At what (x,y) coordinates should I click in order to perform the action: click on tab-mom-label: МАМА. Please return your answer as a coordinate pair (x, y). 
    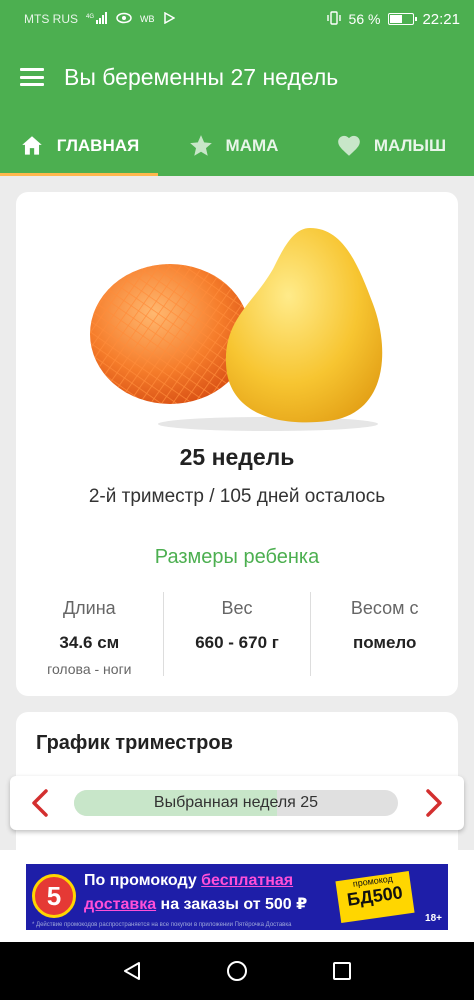
    Looking at the image, I should click on (252, 145).